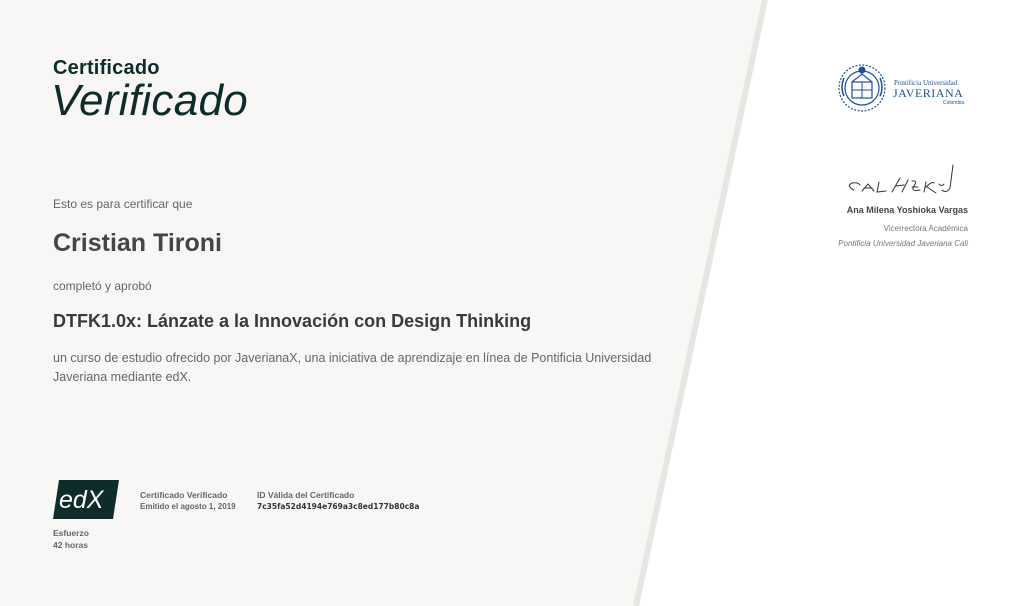 The image size is (1022, 606). What do you see at coordinates (82, 500) in the screenshot?
I see `edx-logo-text: edX` at bounding box center [82, 500].